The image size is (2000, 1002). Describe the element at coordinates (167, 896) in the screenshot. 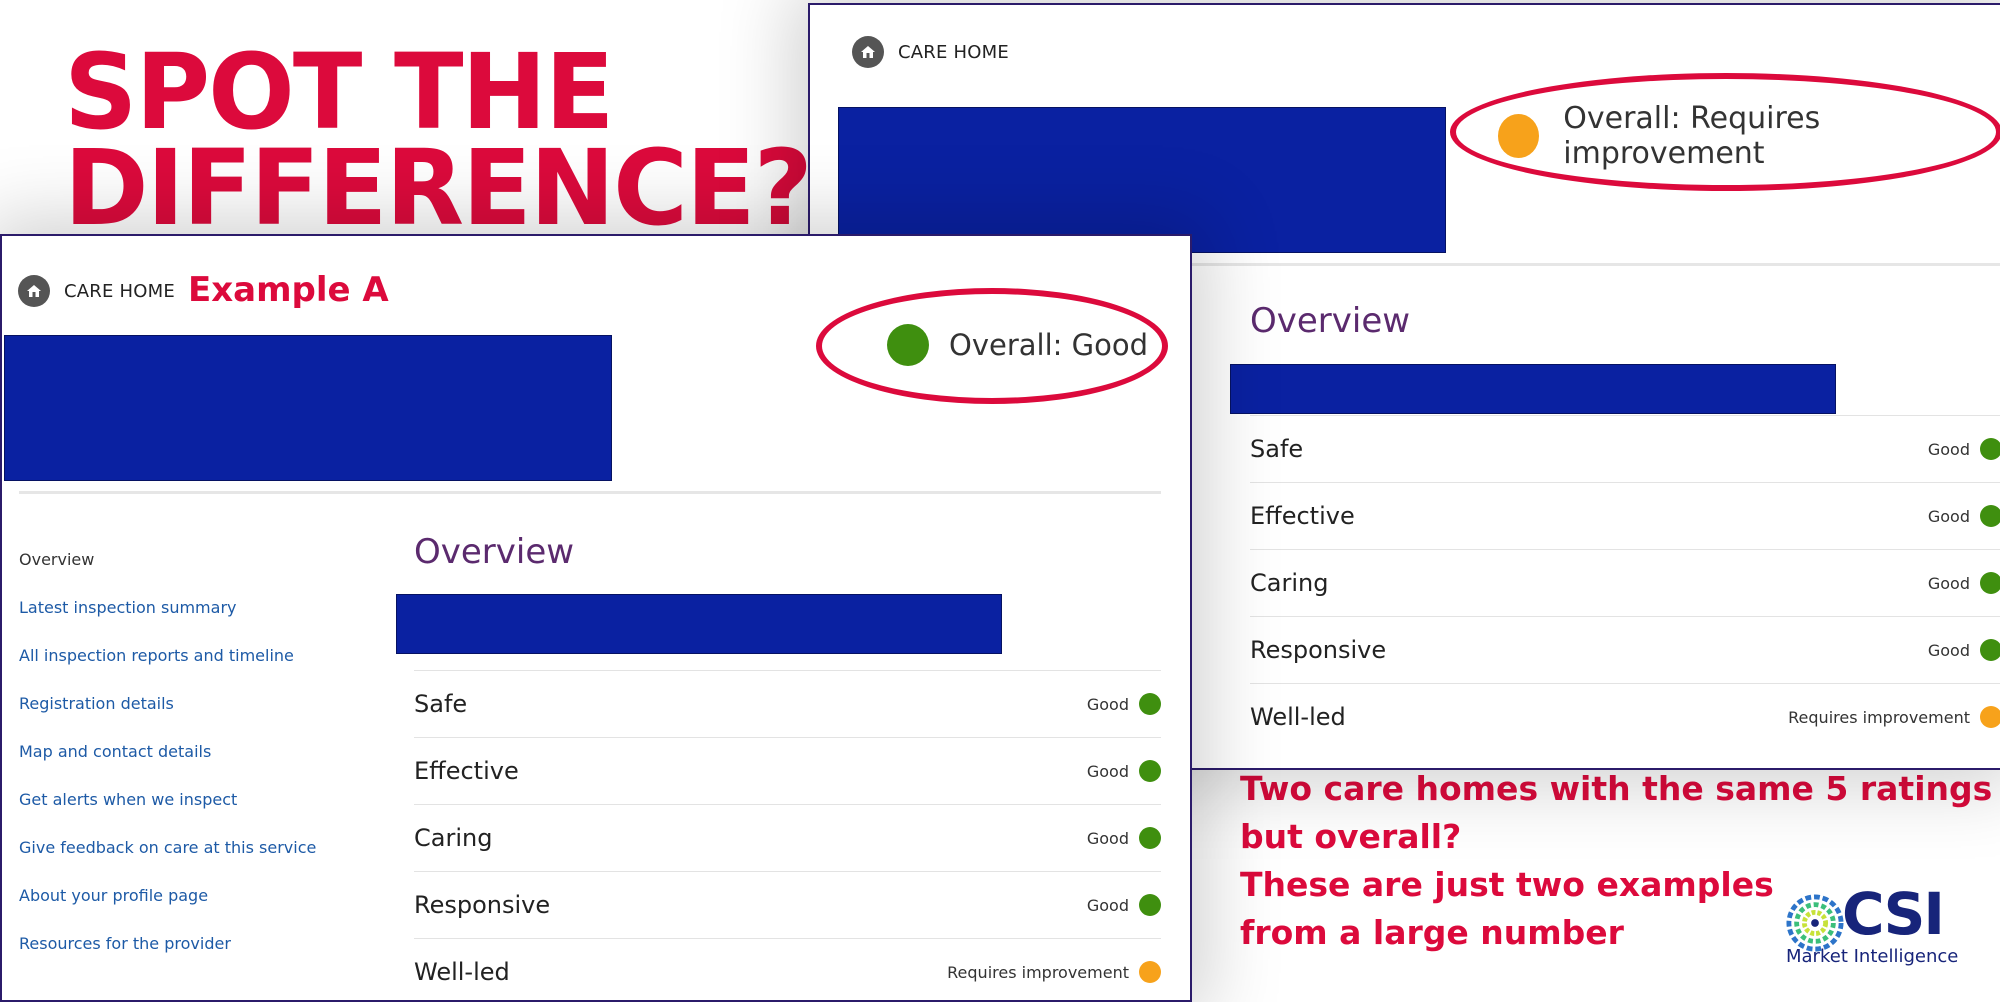

I see `nav-item-about-profile: About your profile page` at that location.